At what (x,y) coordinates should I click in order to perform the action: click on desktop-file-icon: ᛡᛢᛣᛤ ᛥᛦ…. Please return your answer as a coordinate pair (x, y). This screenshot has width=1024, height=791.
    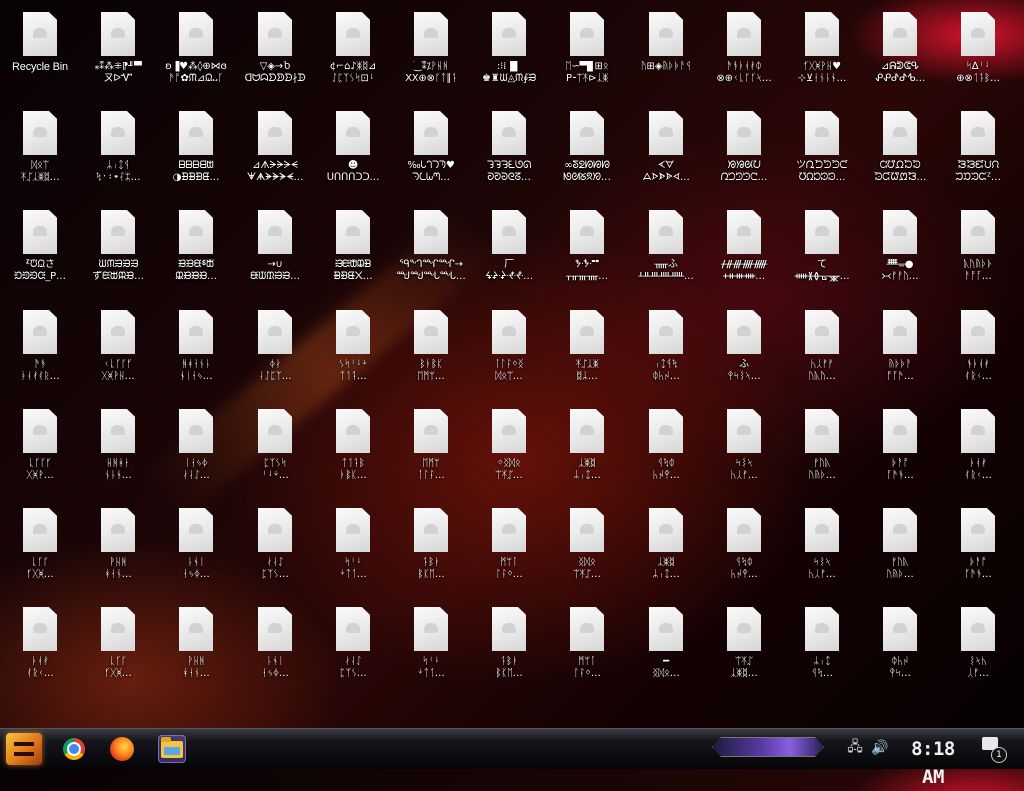
    Looking at the image, I should click on (587, 351).